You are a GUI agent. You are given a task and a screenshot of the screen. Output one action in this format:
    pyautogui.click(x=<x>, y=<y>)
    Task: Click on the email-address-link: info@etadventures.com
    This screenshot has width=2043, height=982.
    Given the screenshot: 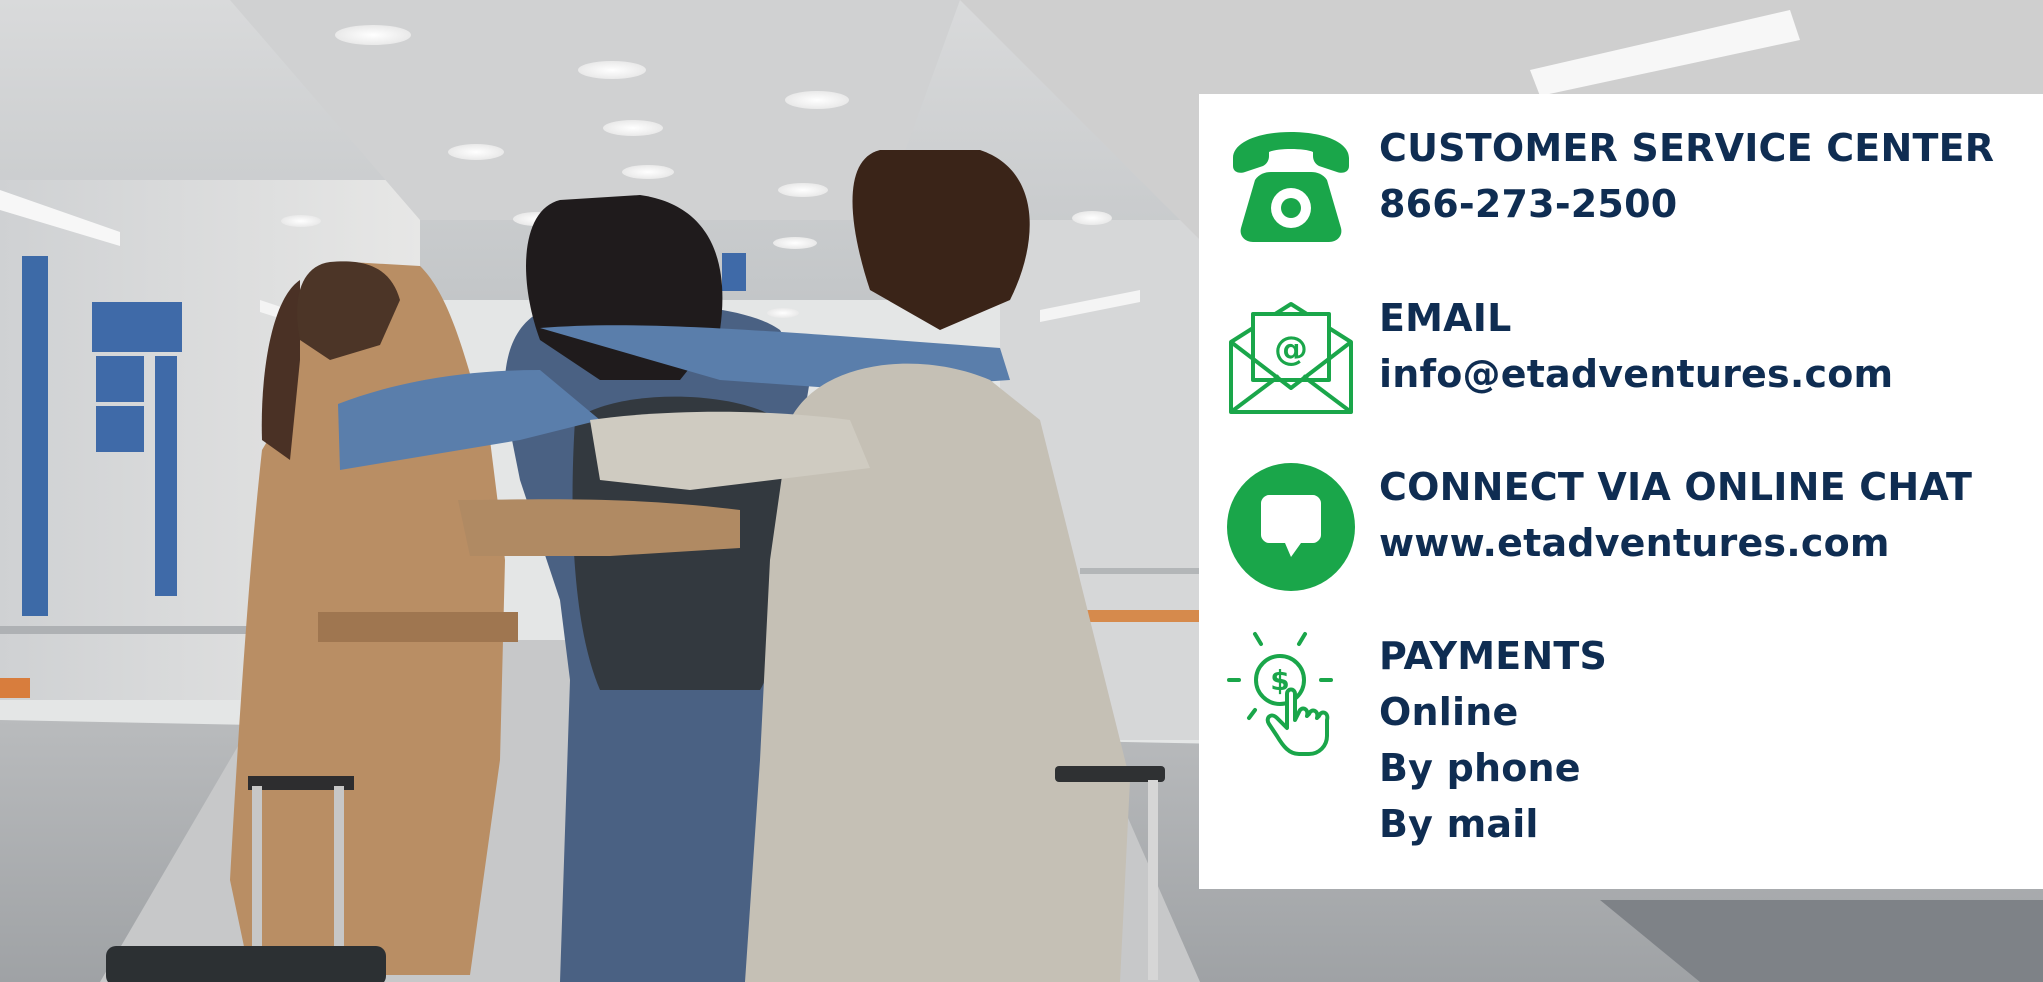 What is the action you would take?
    pyautogui.click(x=1636, y=374)
    